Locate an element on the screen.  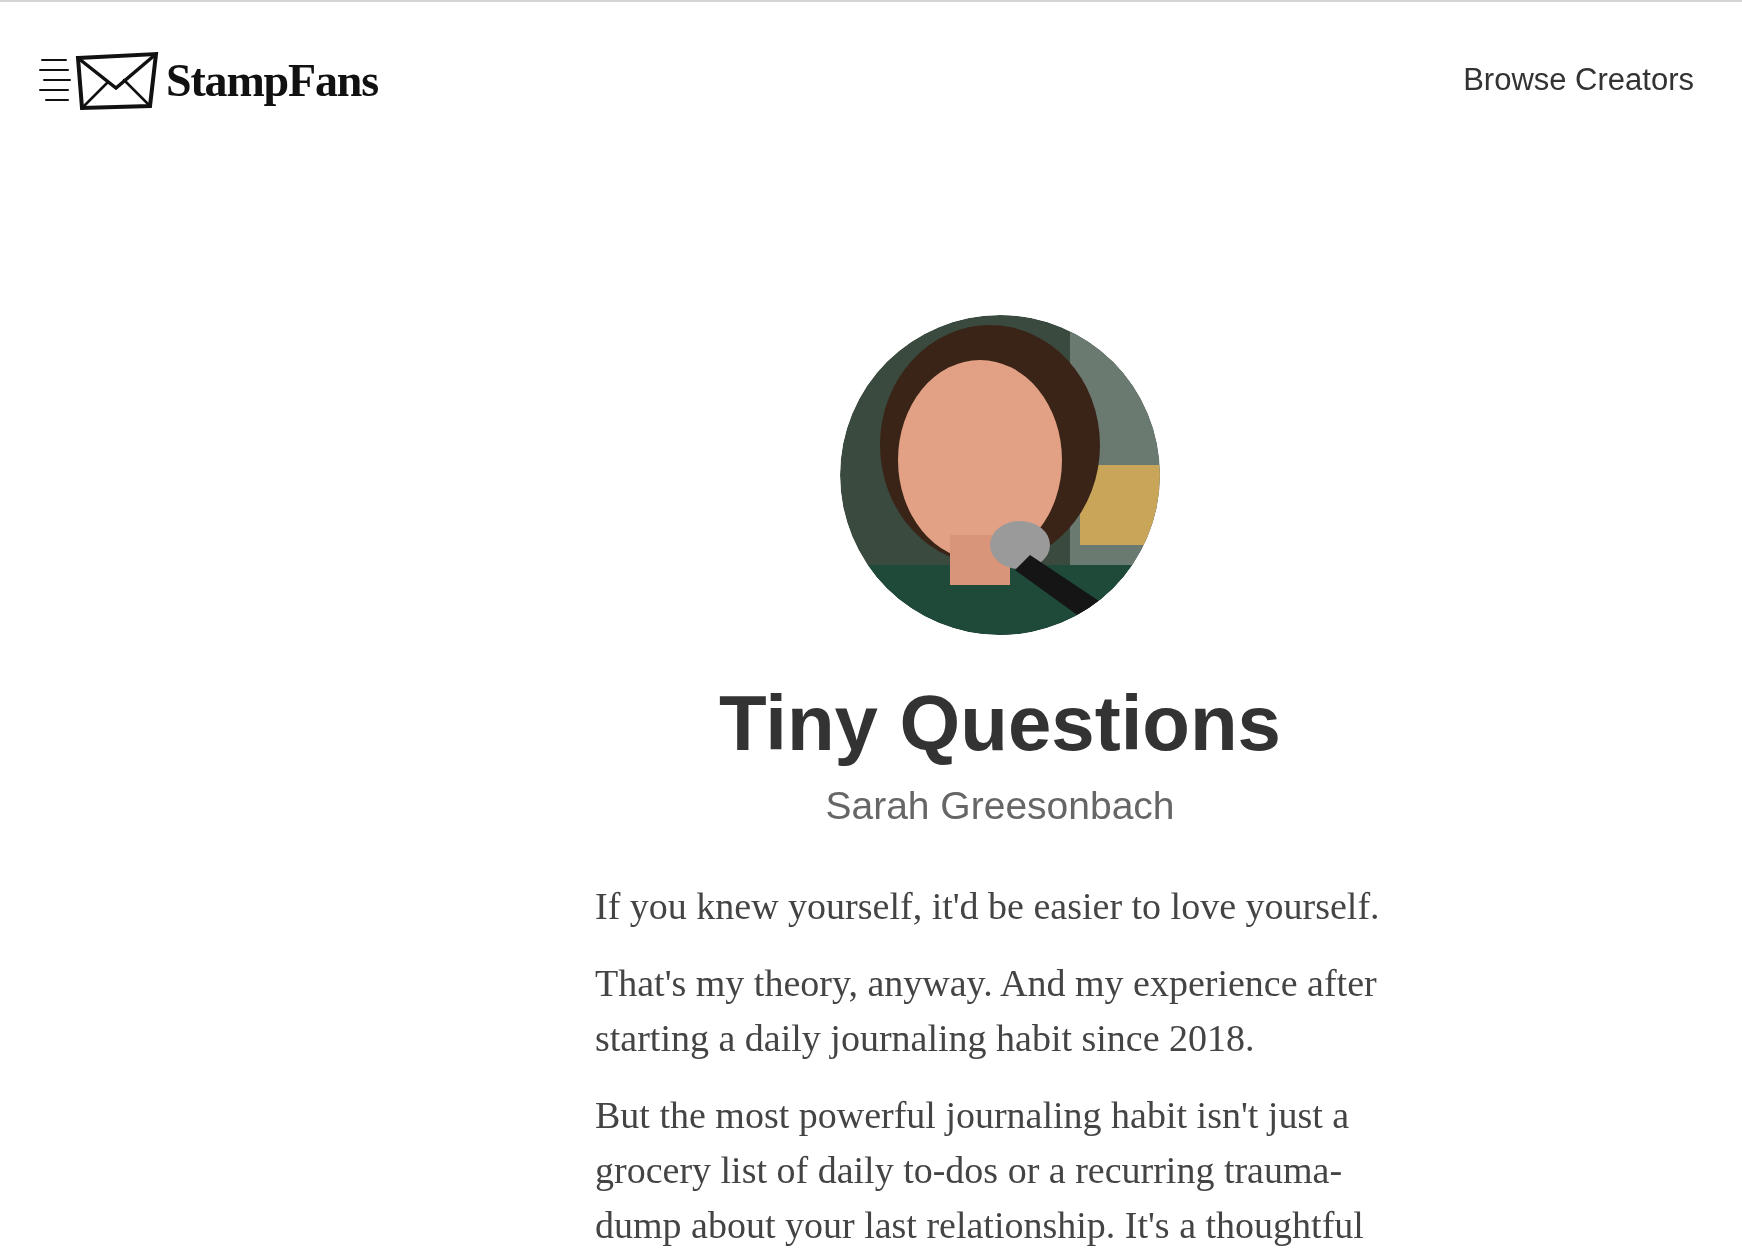
page-title: Tiny Questions is located at coordinates (1000, 723).